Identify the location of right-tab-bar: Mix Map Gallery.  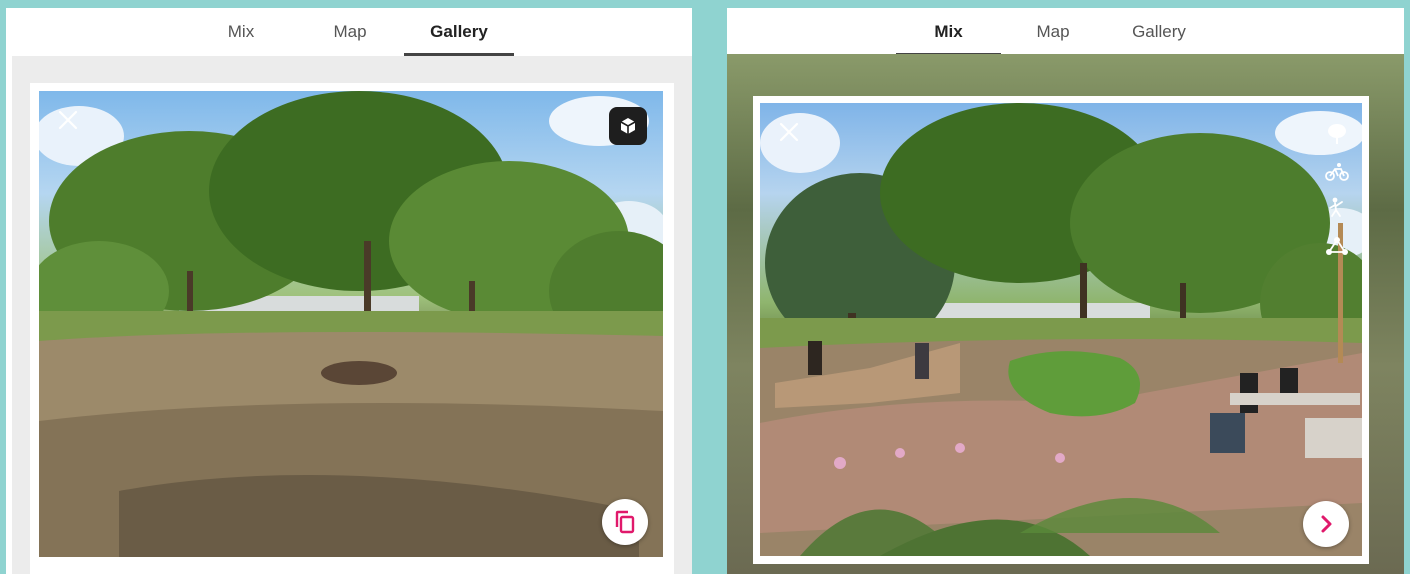
(1065, 32).